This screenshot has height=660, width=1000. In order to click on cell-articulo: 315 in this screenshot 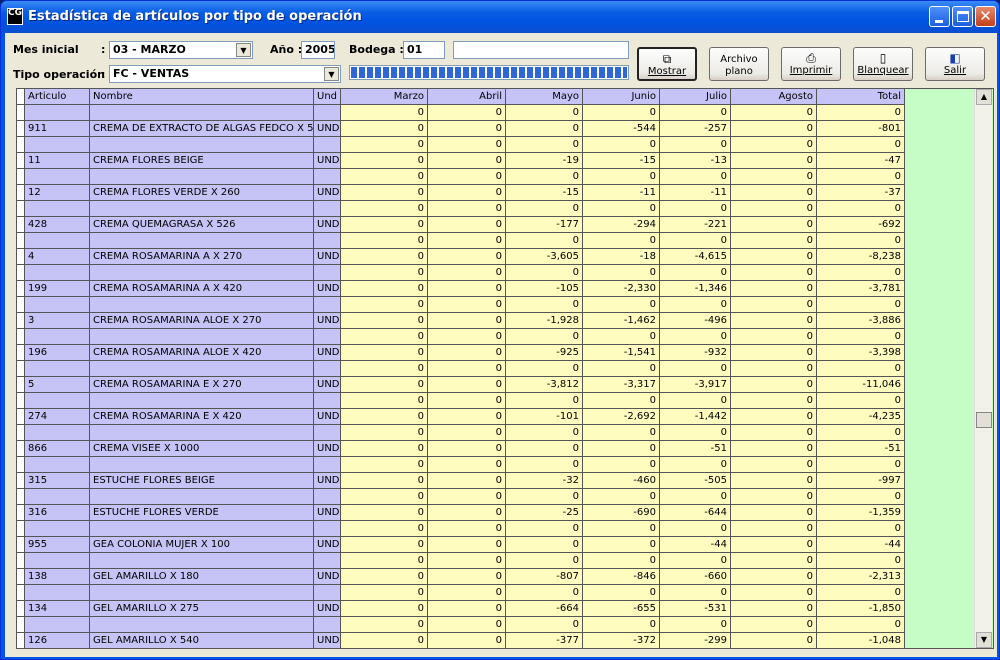, I will do `click(57, 481)`.